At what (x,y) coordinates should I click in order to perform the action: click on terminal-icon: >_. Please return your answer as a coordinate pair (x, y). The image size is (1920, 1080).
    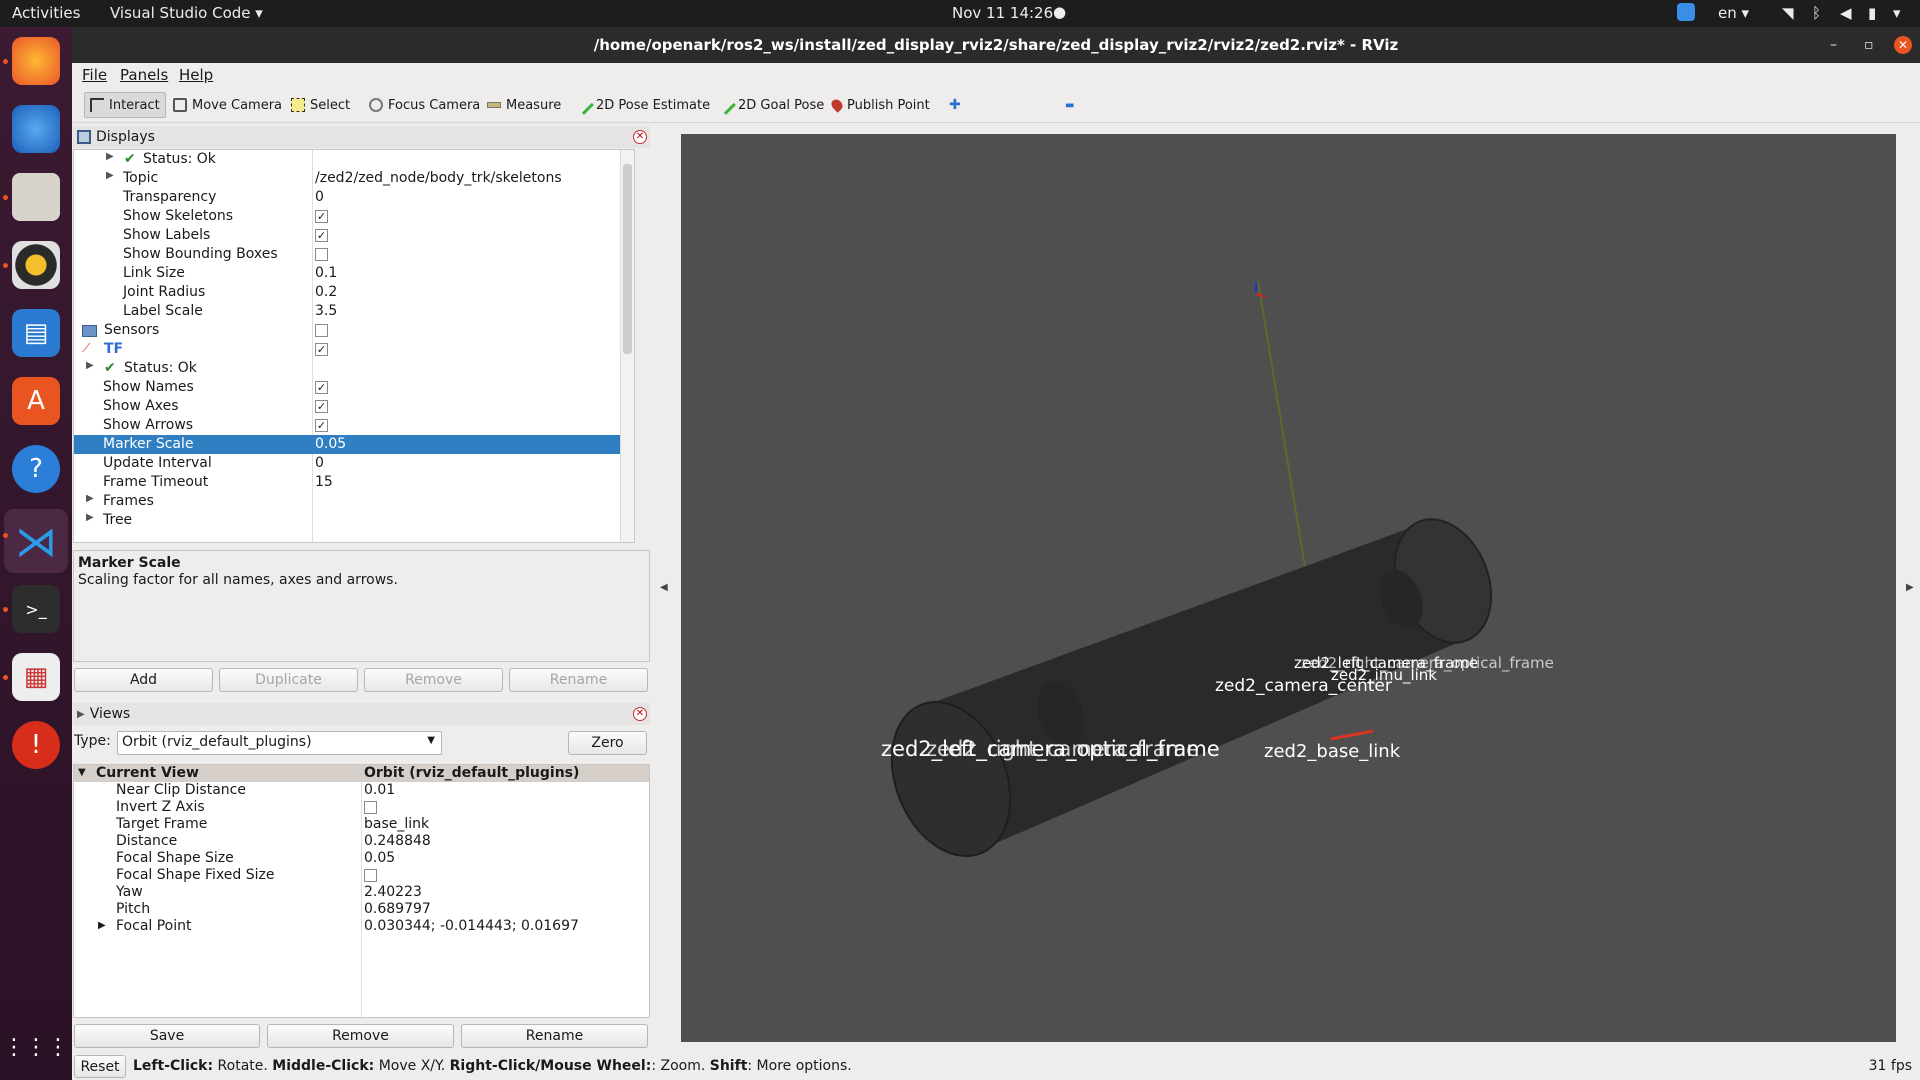
    Looking at the image, I should click on (36, 609).